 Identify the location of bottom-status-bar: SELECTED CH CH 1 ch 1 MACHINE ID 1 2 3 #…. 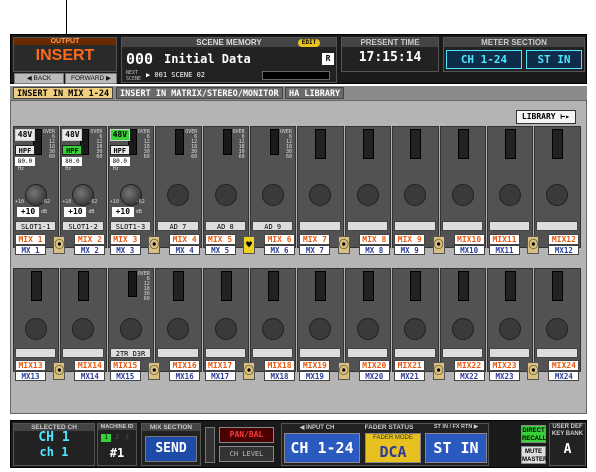
(298, 444).